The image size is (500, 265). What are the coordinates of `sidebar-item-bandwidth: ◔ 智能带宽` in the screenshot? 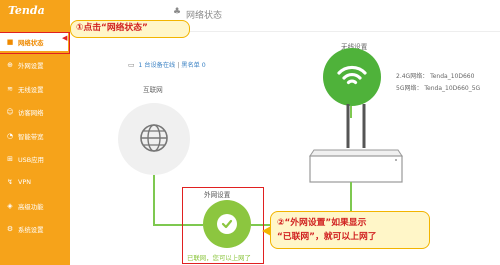 It's located at (35, 136).